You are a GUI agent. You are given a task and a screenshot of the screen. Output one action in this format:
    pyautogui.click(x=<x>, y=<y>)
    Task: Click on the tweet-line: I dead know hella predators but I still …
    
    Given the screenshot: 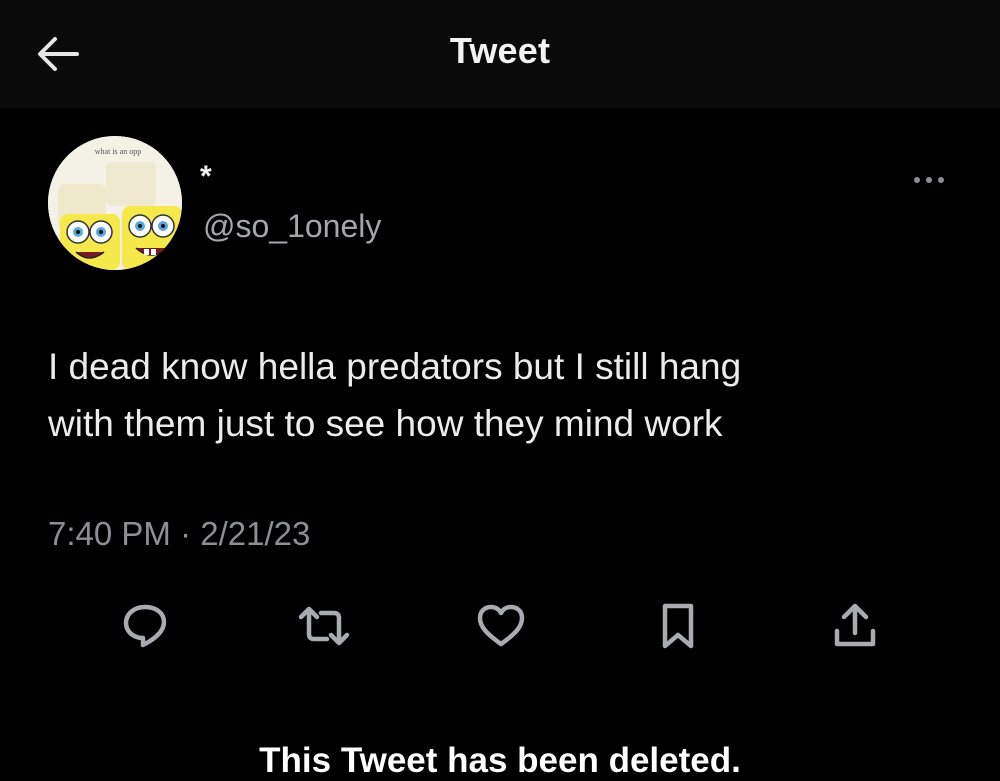 What is the action you would take?
    pyautogui.click(x=395, y=366)
    